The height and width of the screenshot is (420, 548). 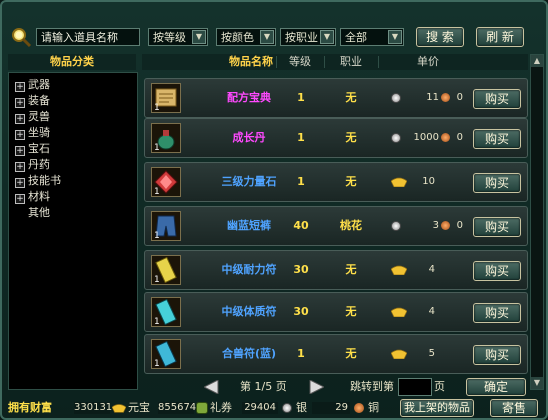 I want to click on confirm-button: 确定, so click(x=496, y=387).